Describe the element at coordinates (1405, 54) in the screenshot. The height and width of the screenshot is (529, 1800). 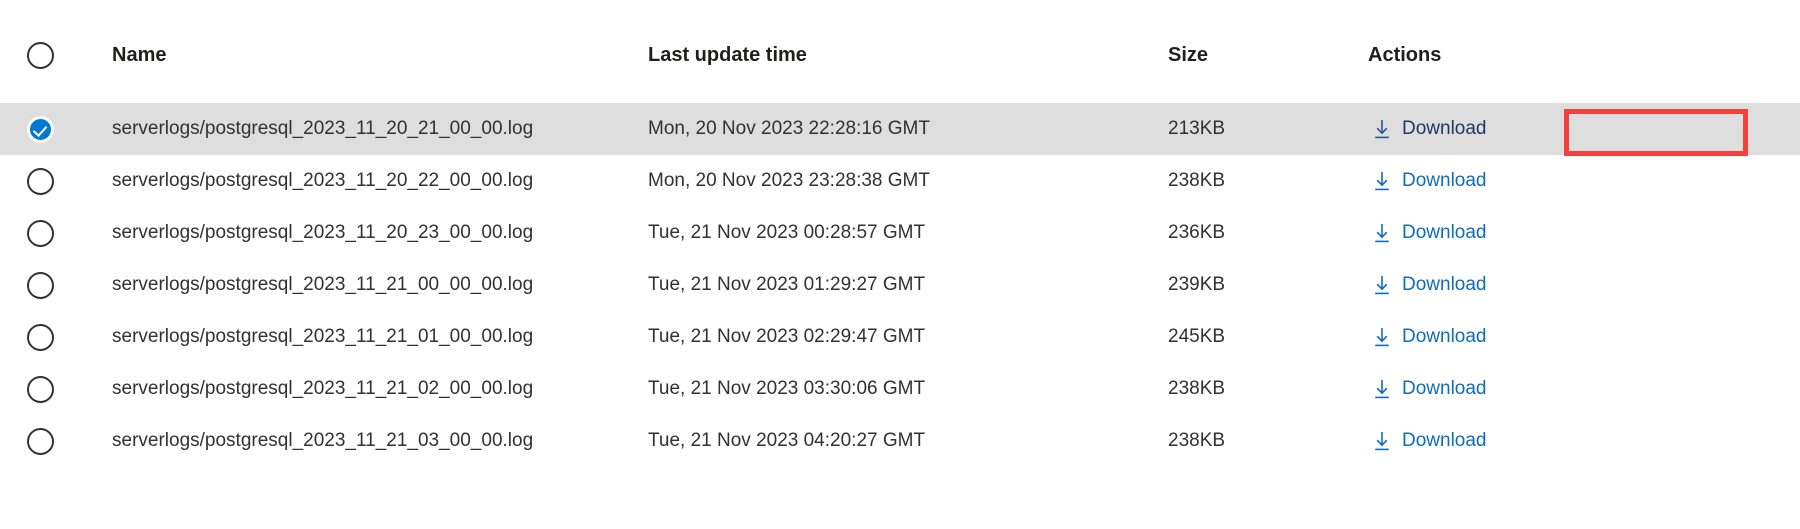
I see `column-header-actions: Actions` at that location.